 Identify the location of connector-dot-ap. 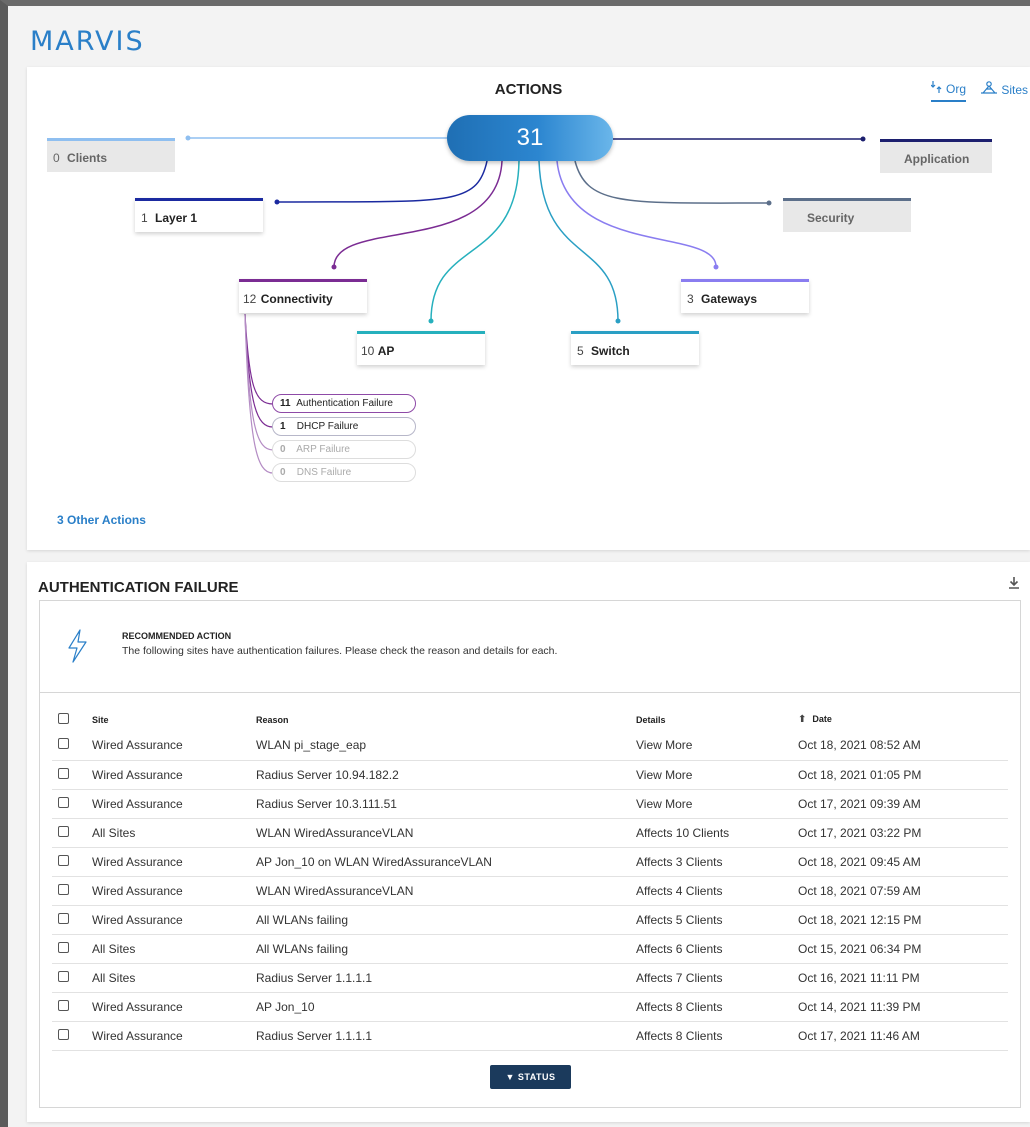
(431, 321).